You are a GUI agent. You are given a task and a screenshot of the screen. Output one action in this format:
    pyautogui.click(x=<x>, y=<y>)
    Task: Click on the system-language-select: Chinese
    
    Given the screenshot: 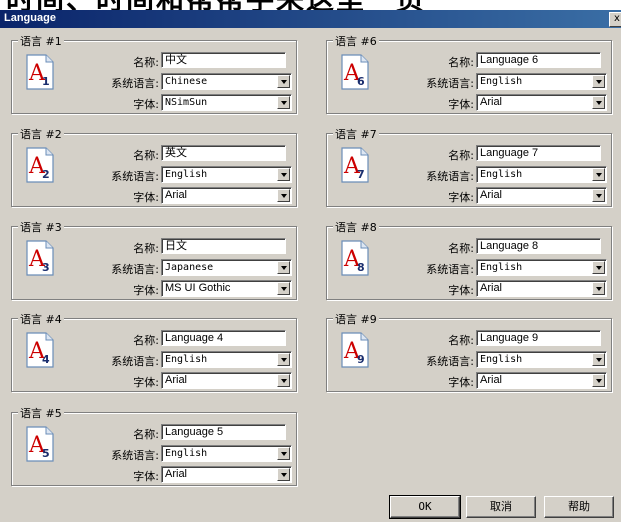 What is the action you would take?
    pyautogui.click(x=226, y=81)
    